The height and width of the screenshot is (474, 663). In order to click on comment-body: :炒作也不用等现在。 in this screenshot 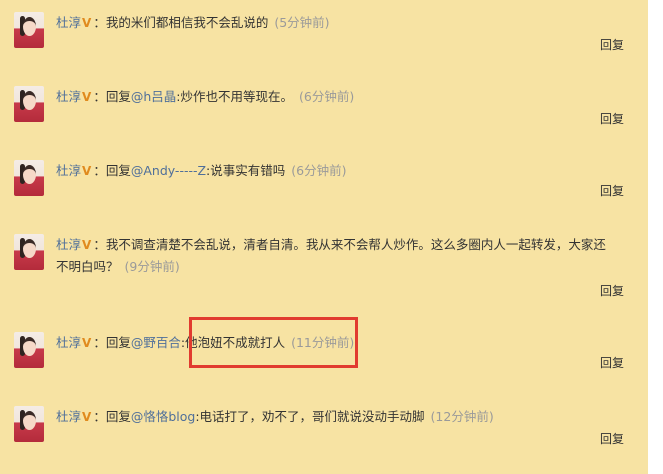, I will do `click(234, 96)`.